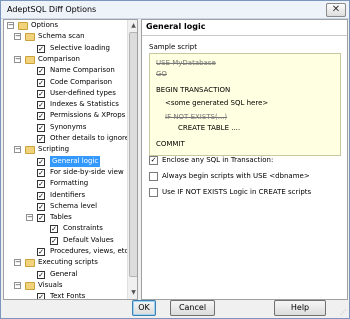 This screenshot has width=350, height=319. What do you see at coordinates (175, 10) in the screenshot?
I see `title-bar: AdeptSQL Diff Options ✕` at bounding box center [175, 10].